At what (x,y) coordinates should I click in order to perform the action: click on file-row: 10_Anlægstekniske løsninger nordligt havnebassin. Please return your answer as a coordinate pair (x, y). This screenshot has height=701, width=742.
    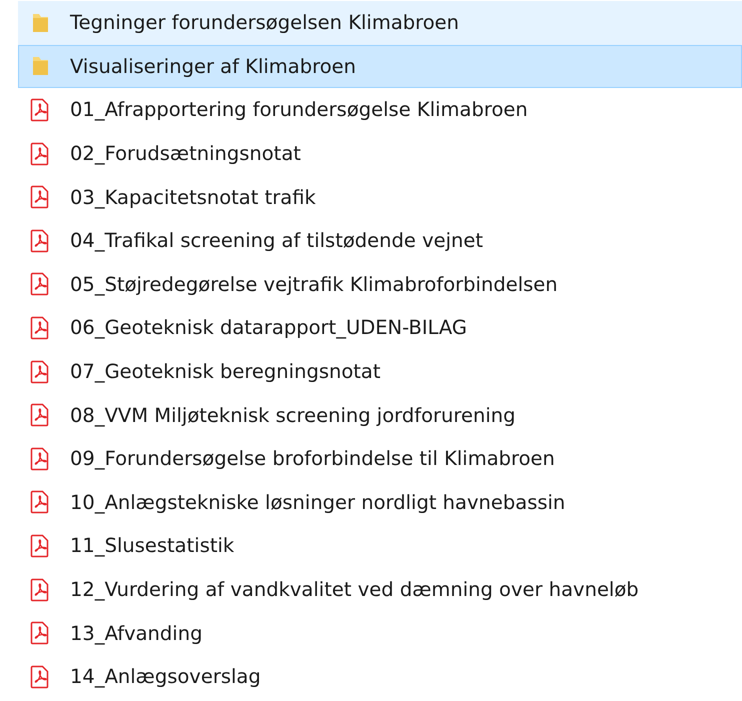
    Looking at the image, I should click on (380, 502).